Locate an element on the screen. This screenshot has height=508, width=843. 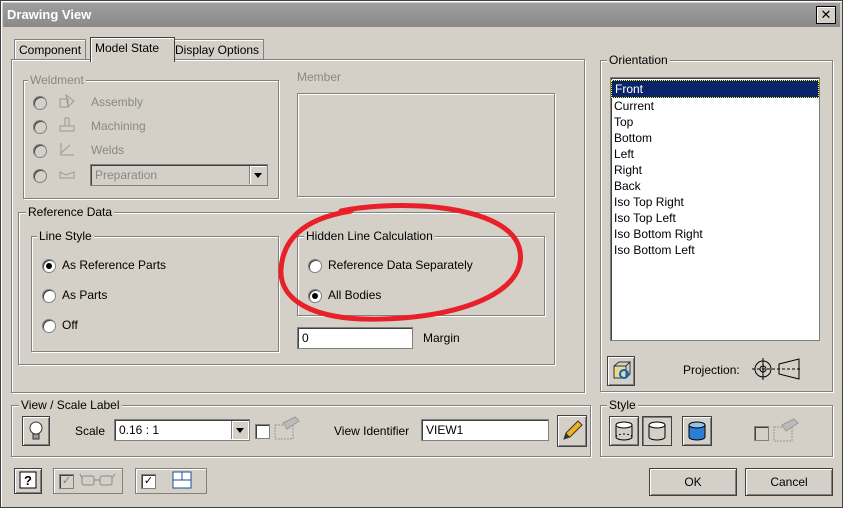
view-scale-label: View / Scale Label is located at coordinates (70, 405).